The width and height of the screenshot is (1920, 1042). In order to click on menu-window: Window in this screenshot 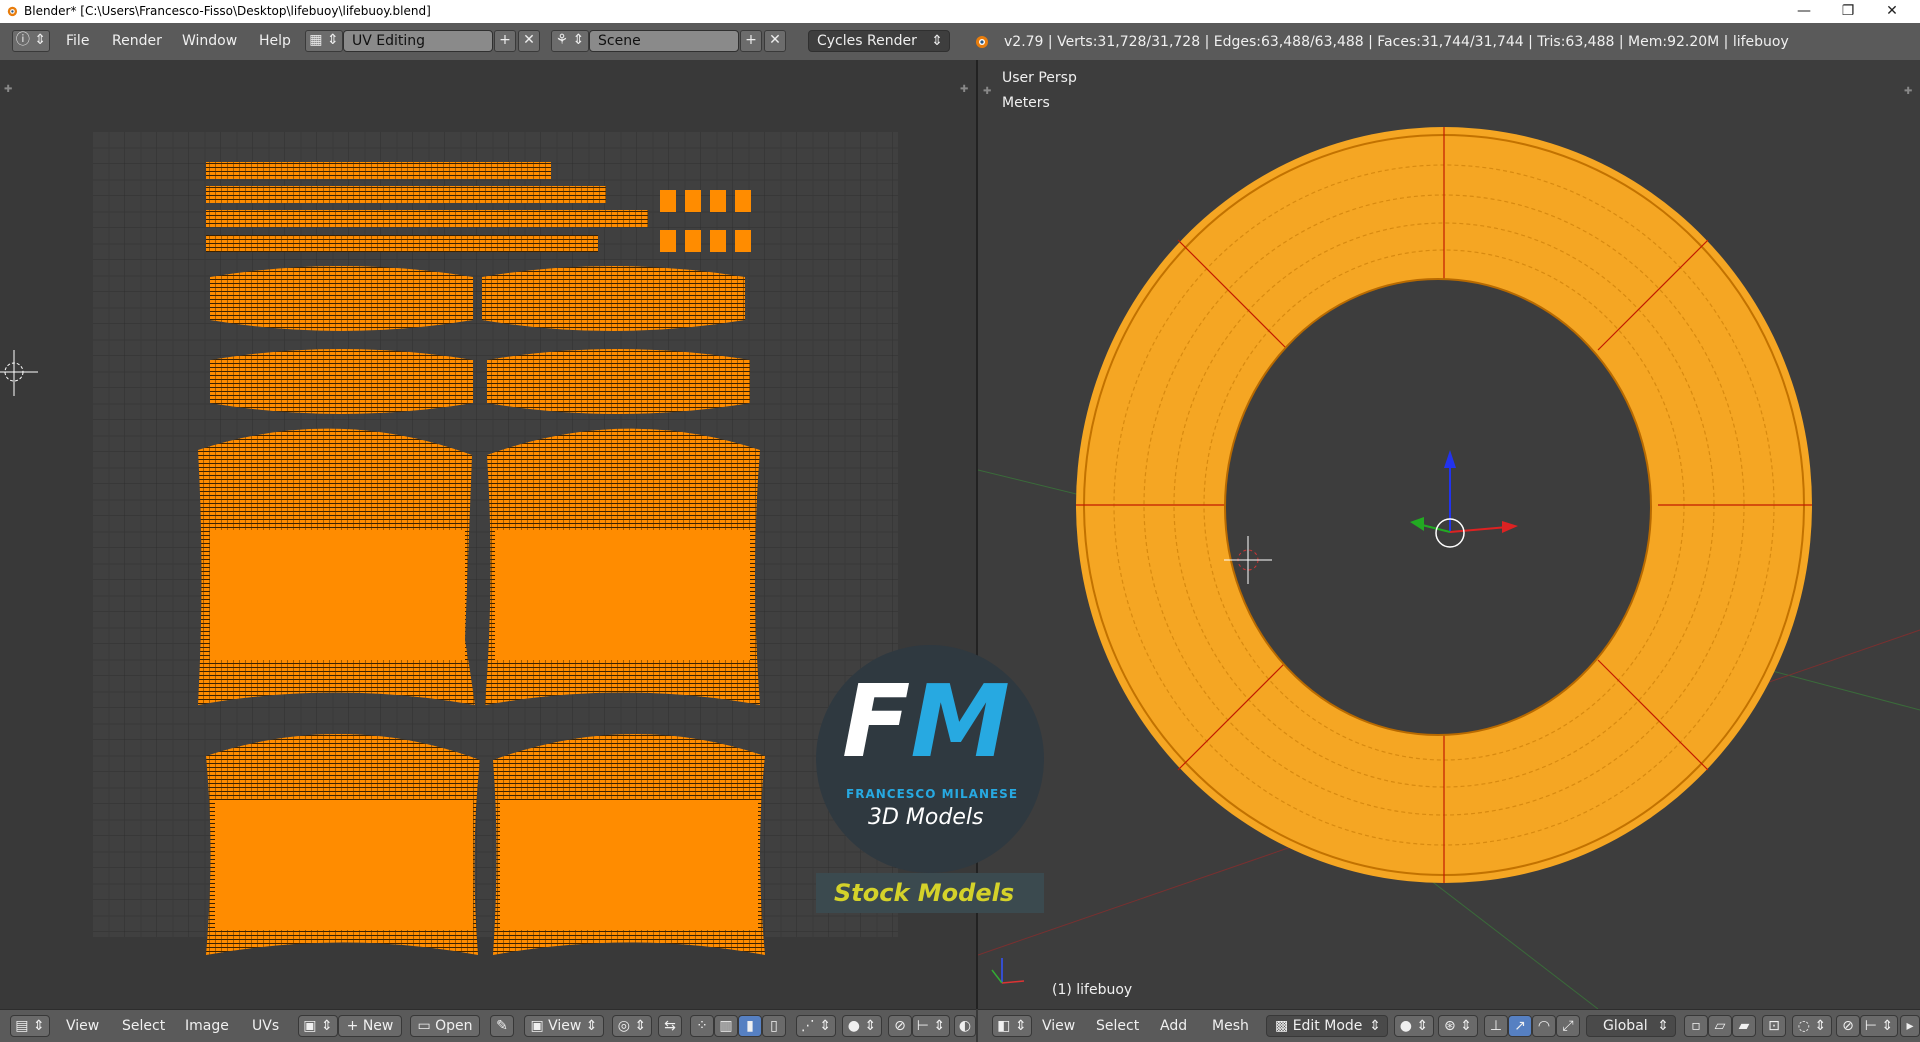, I will do `click(209, 41)`.